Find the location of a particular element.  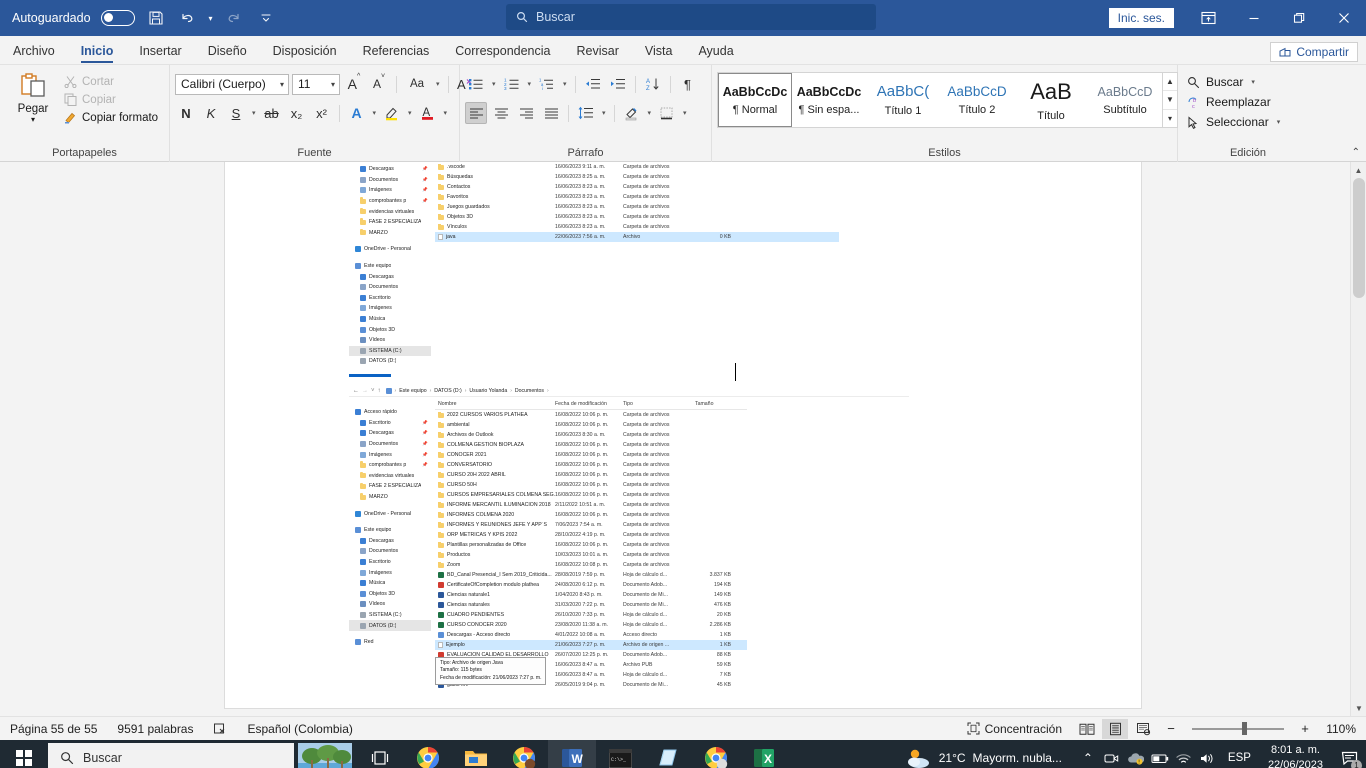

tab-referencias: Referencias is located at coordinates (396, 52).